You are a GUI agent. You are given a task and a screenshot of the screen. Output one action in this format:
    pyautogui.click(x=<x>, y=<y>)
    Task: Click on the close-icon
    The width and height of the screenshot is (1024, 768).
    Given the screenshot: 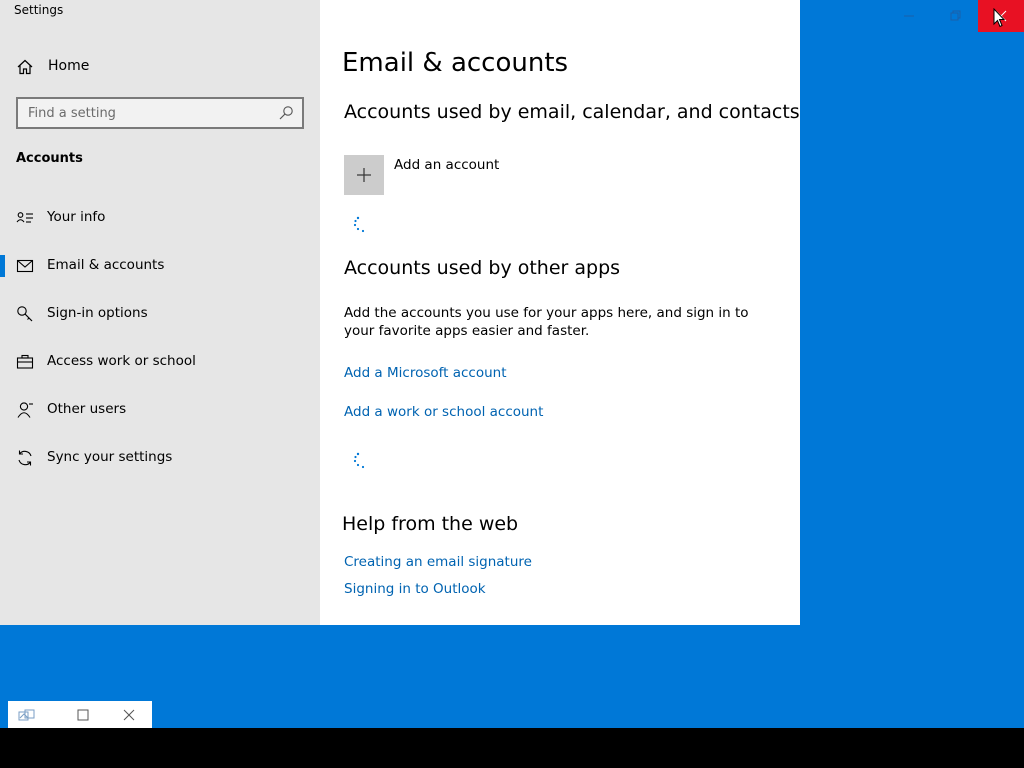 What is the action you would take?
    pyautogui.click(x=129, y=715)
    